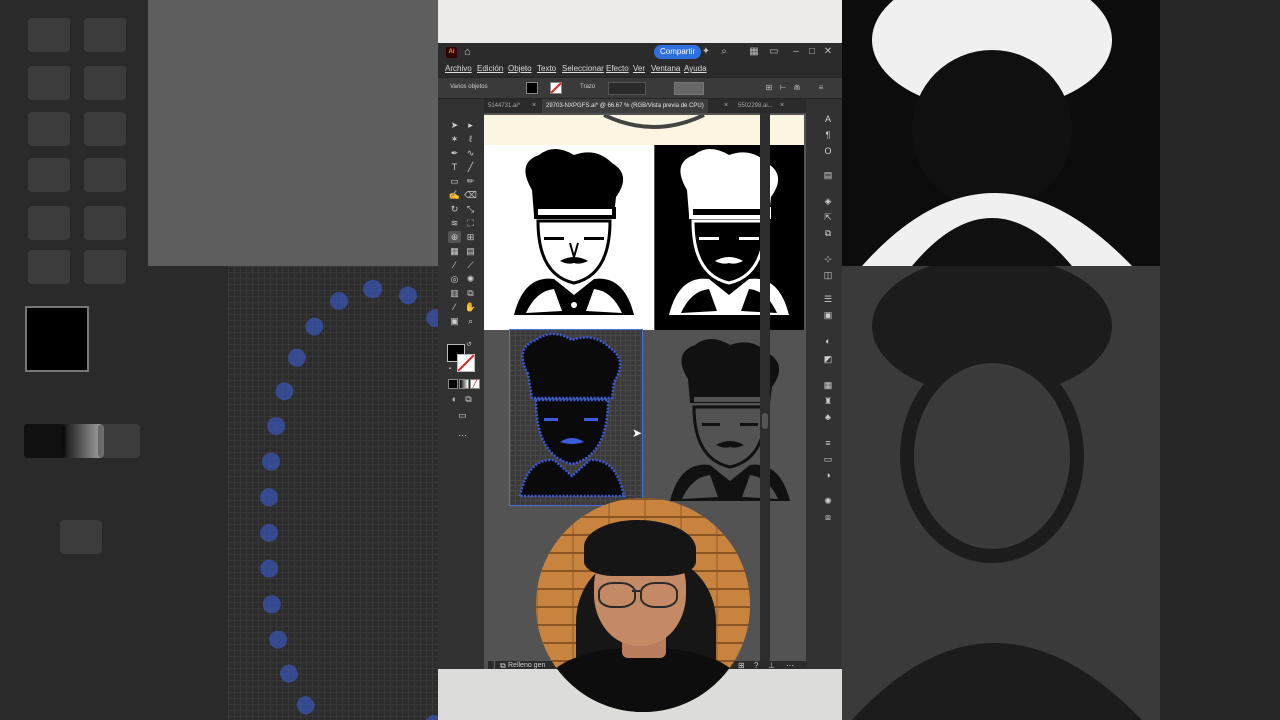 The image size is (1280, 720). What do you see at coordinates (828, 299) in the screenshot?
I see `properties-panel-icon: ☰` at bounding box center [828, 299].